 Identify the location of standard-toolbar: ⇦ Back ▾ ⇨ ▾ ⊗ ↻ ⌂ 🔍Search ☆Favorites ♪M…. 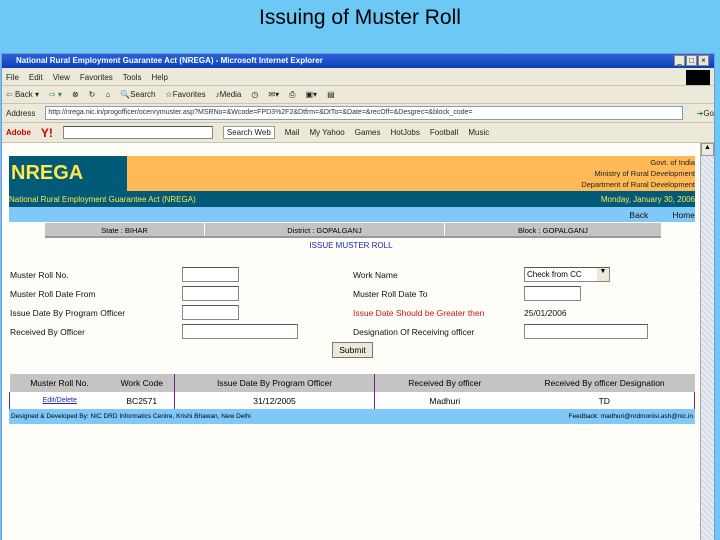
(358, 95).